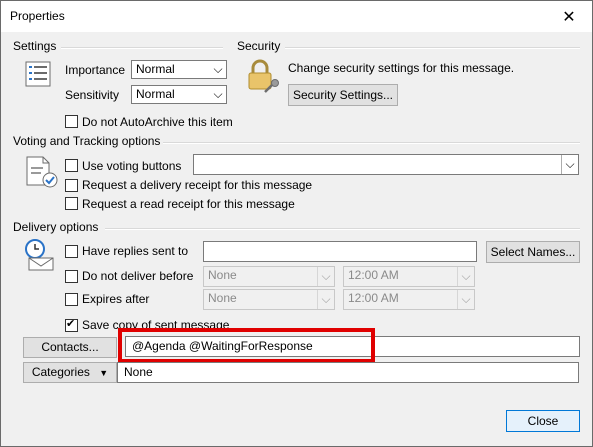  I want to click on expires-date-select: None ⌵, so click(269, 299).